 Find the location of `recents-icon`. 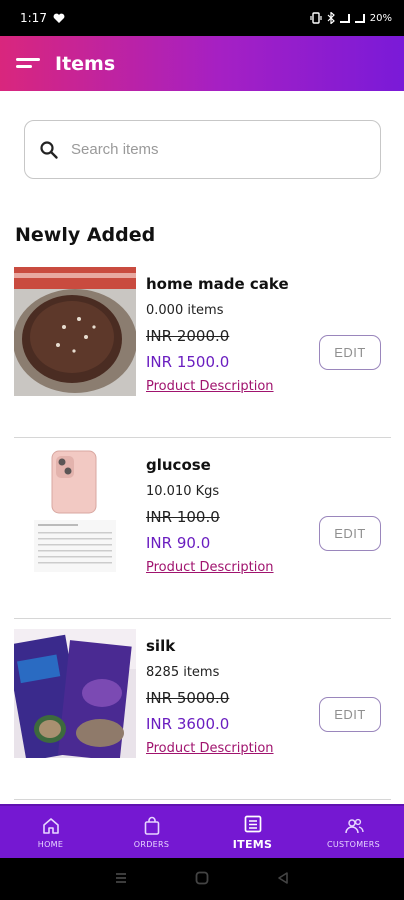

recents-icon is located at coordinates (121, 879).